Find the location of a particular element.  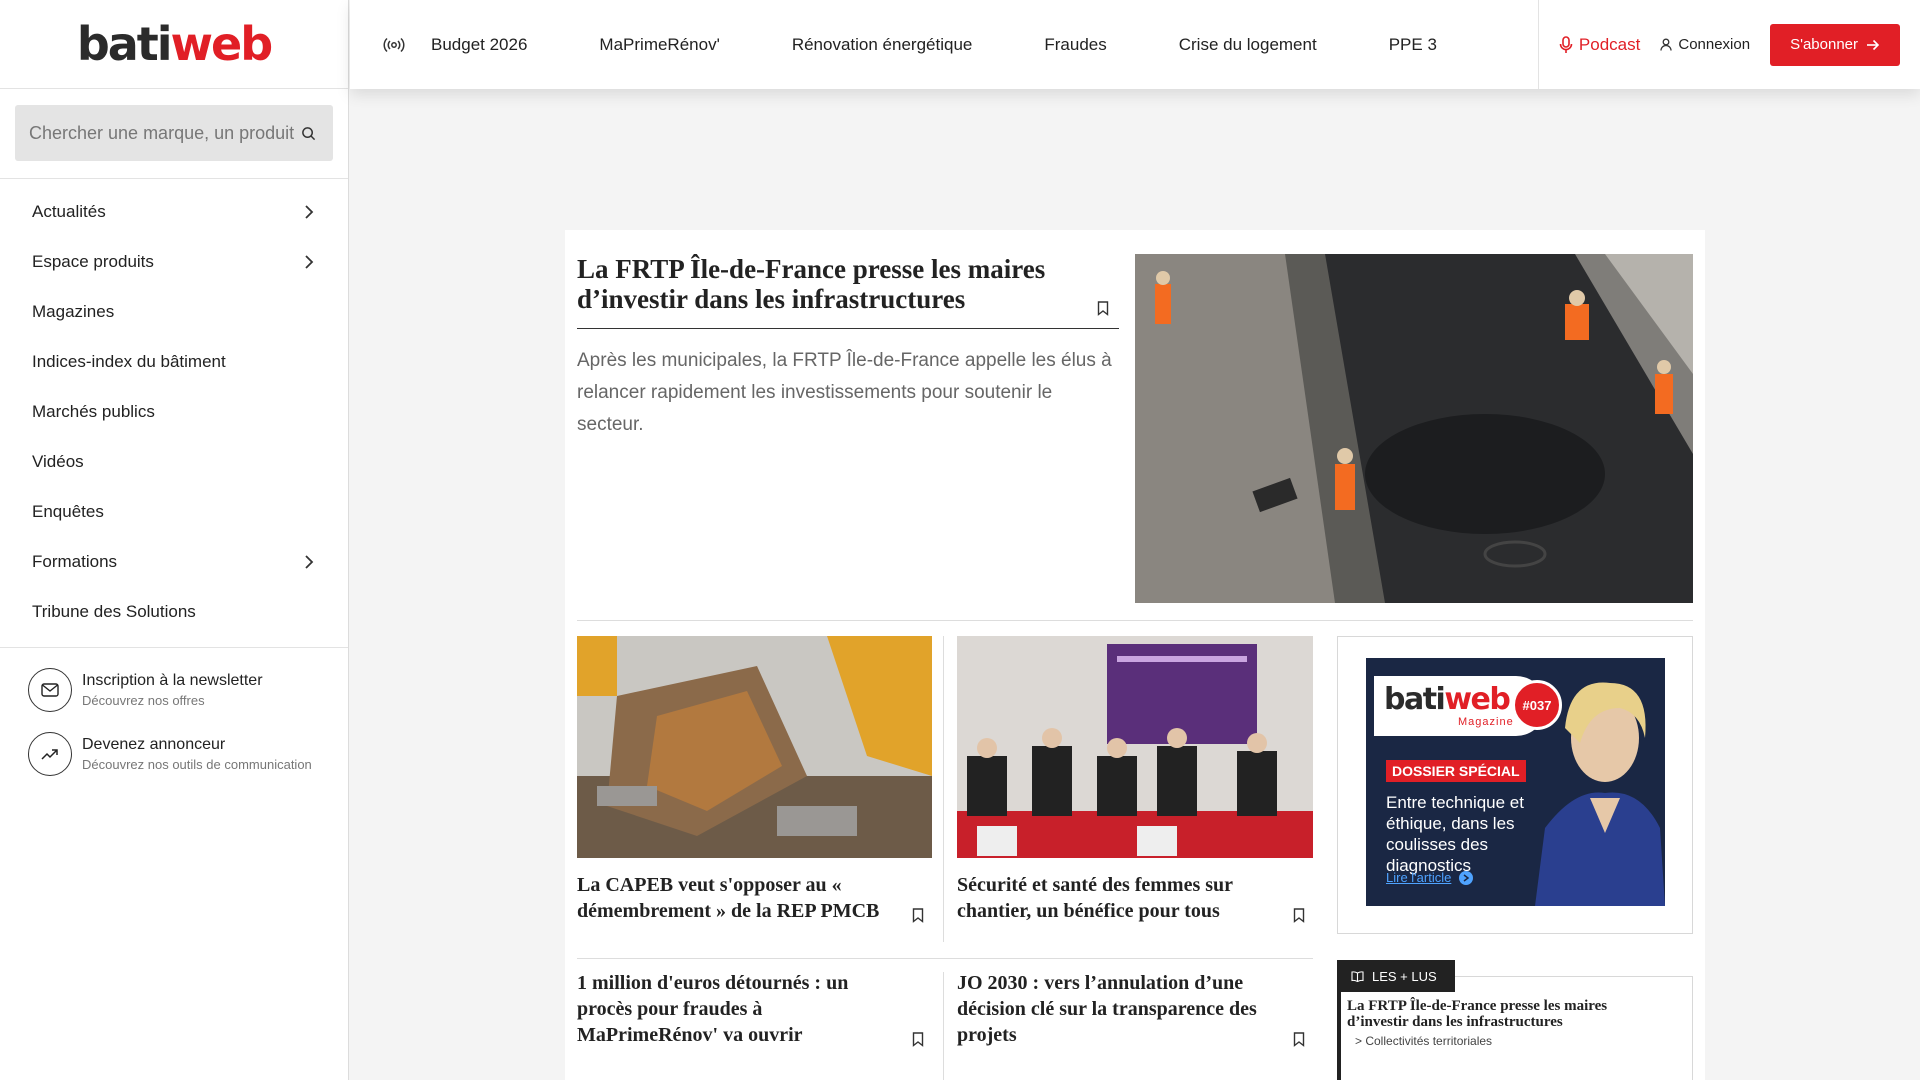

sidebar-item-videos: Vidéos is located at coordinates (174, 462).